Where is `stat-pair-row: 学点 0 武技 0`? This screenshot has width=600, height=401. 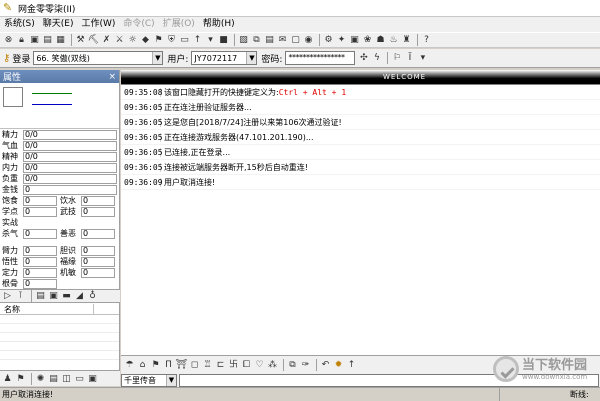 stat-pair-row: 学点 0 武技 0 is located at coordinates (59, 211).